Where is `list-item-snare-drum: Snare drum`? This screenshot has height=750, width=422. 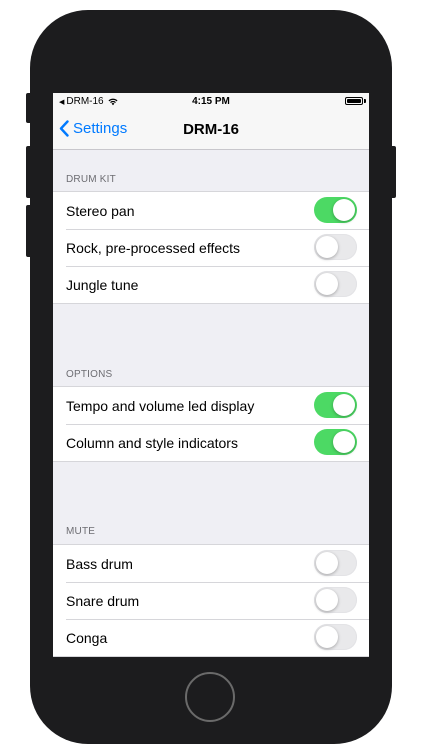
list-item-snare-drum: Snare drum is located at coordinates (211, 600).